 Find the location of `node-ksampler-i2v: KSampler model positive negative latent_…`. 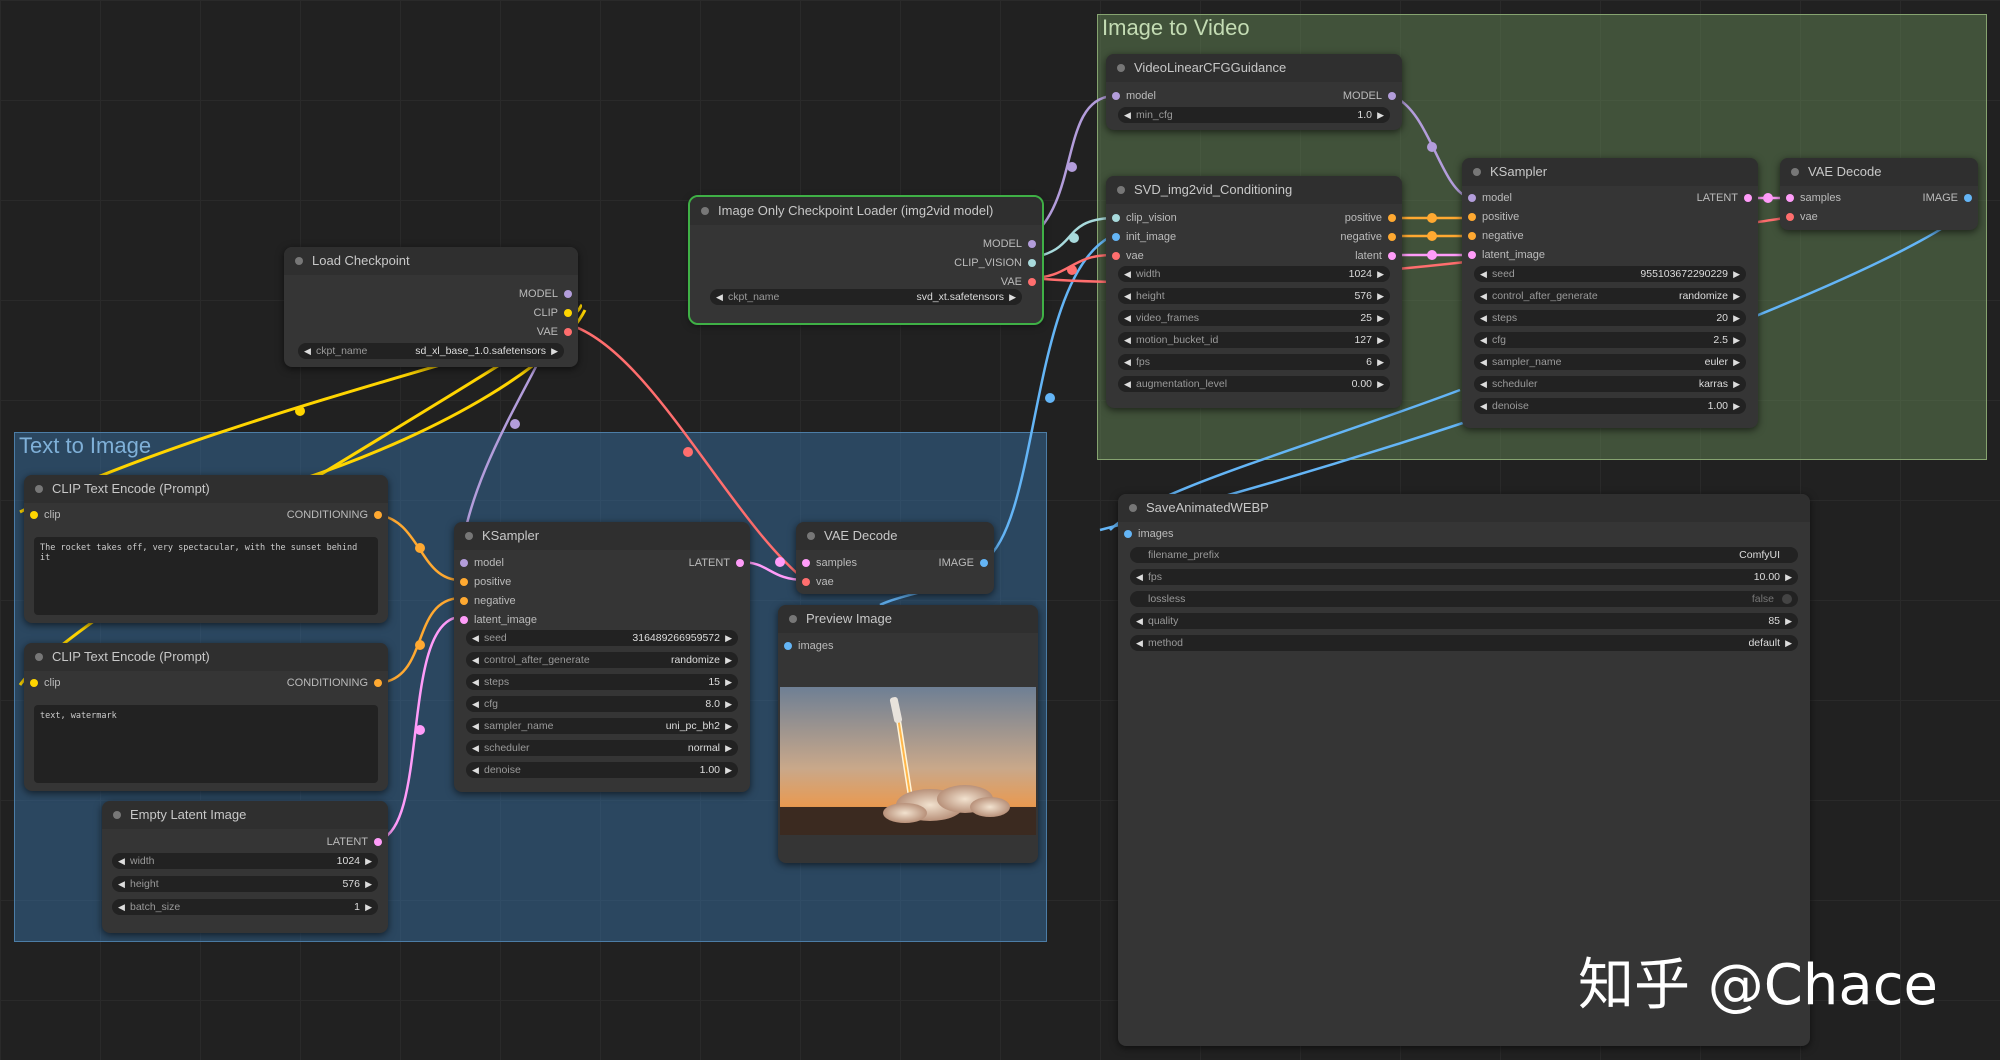

node-ksampler-i2v: KSampler model positive negative latent_… is located at coordinates (1610, 293).